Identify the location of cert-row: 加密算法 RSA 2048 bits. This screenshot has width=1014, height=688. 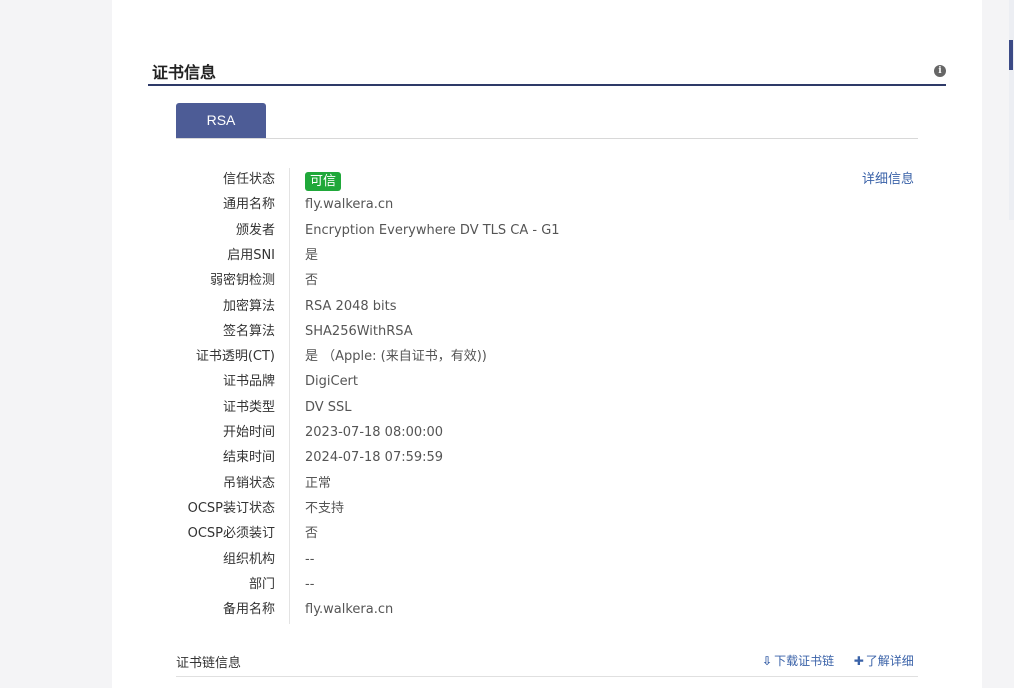
(456, 307).